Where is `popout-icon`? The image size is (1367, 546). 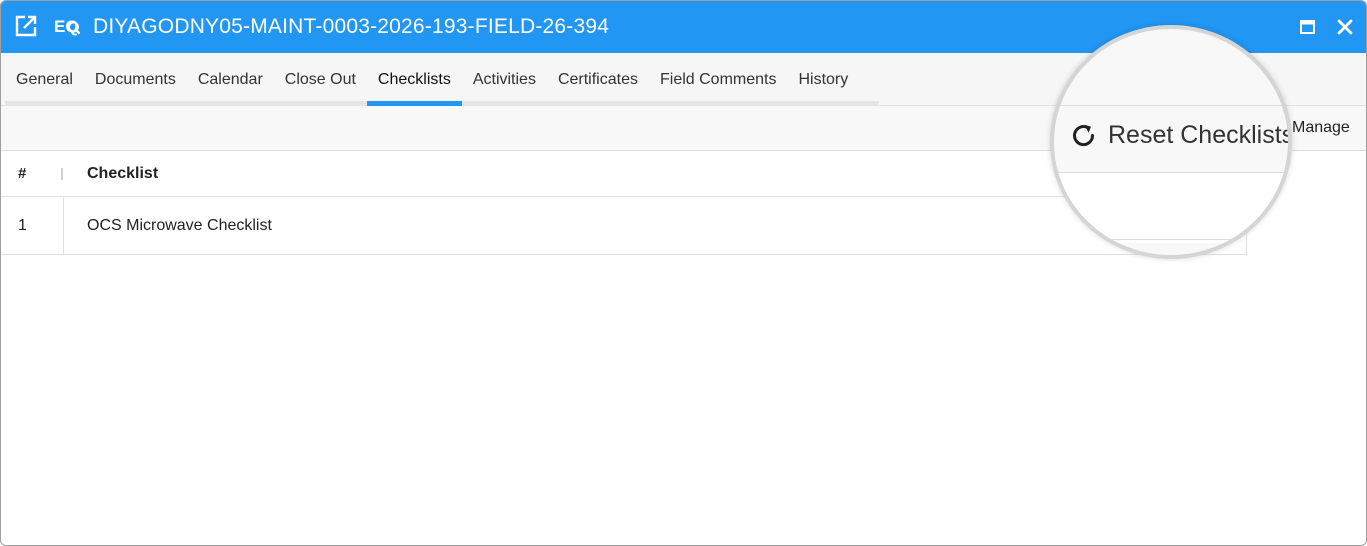 popout-icon is located at coordinates (26, 26).